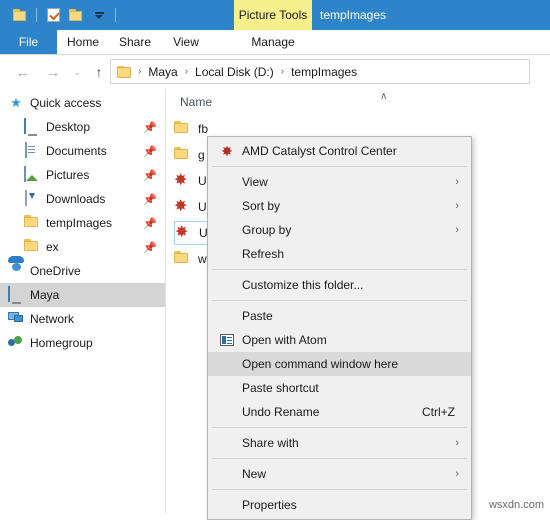 Image resolution: width=550 pixels, height=520 pixels. I want to click on tab-file-label: File, so click(28, 42).